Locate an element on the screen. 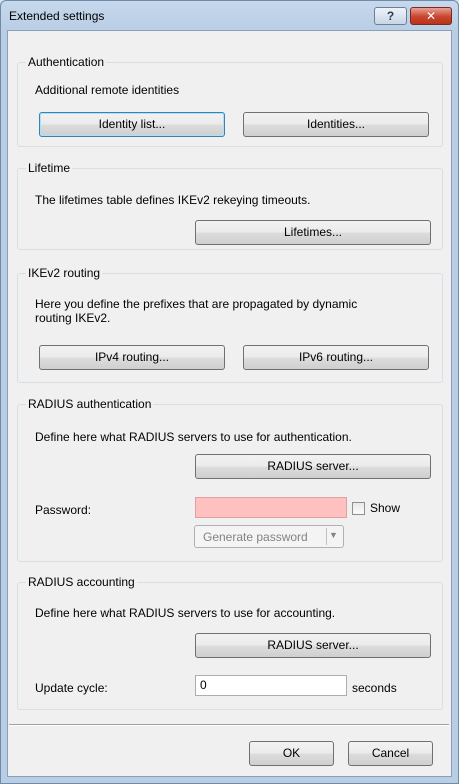 The image size is (459, 784). cancel-button: Cancel is located at coordinates (390, 753).